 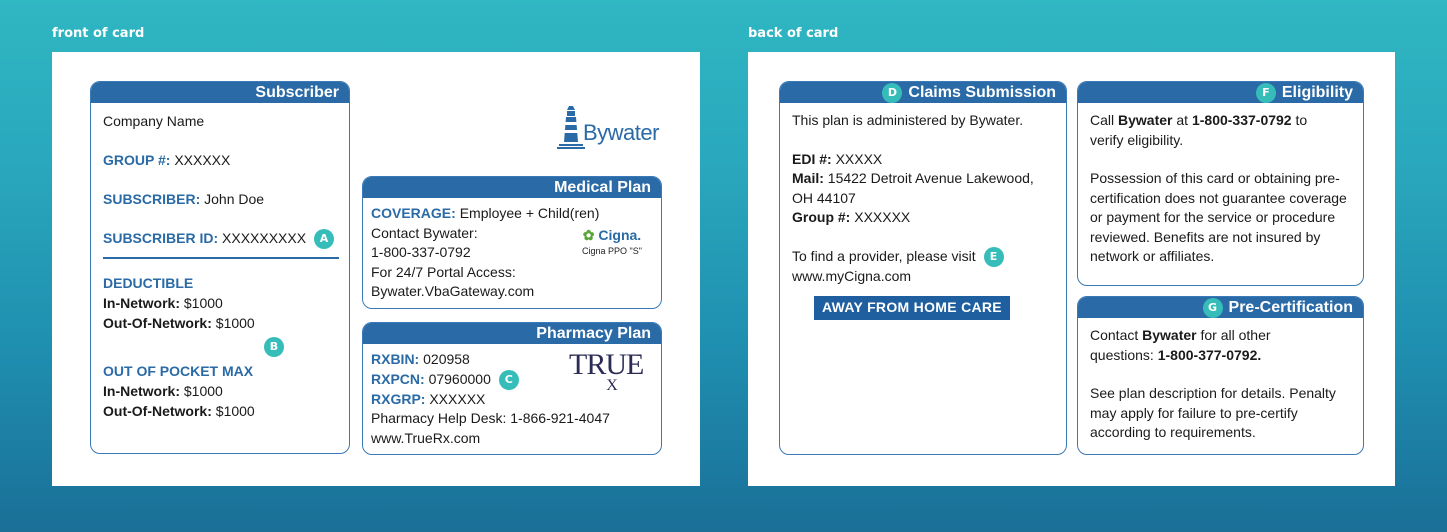 I want to click on eligibility-phone: 1-800-337-0792, so click(x=1241, y=120).